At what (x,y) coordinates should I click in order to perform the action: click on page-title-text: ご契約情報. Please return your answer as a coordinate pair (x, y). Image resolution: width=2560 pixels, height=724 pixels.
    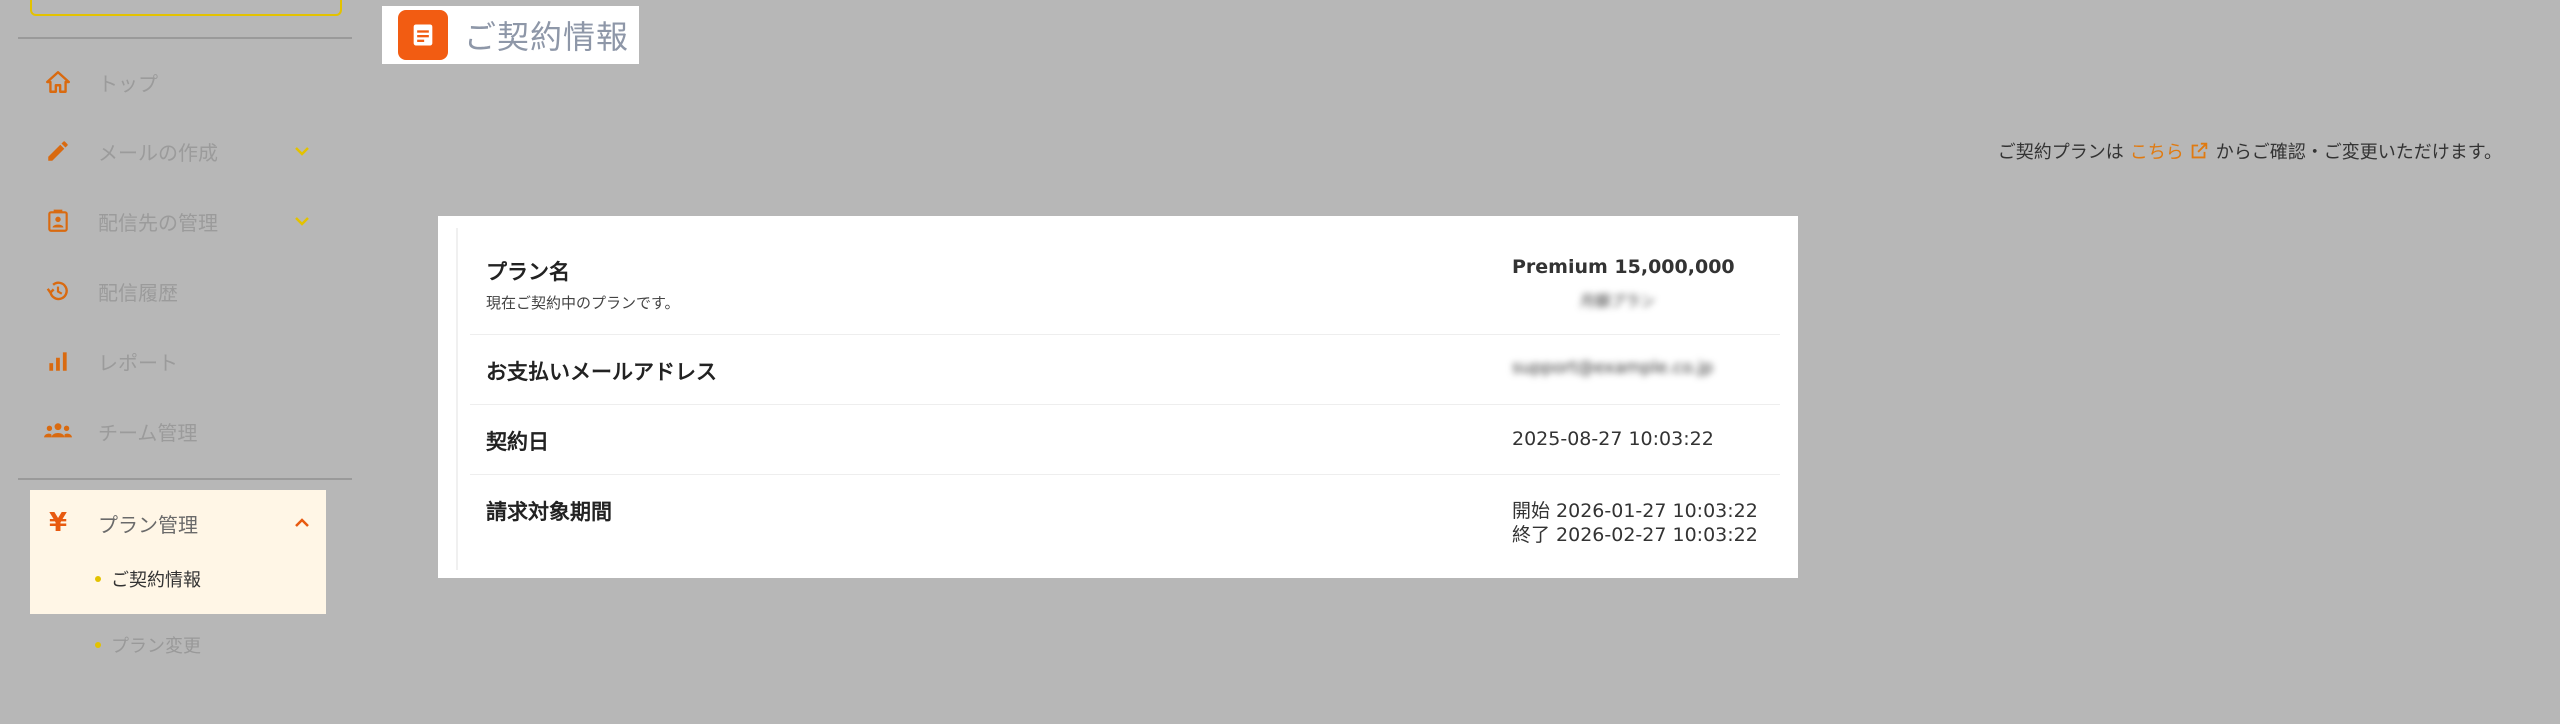
    Looking at the image, I should click on (547, 37).